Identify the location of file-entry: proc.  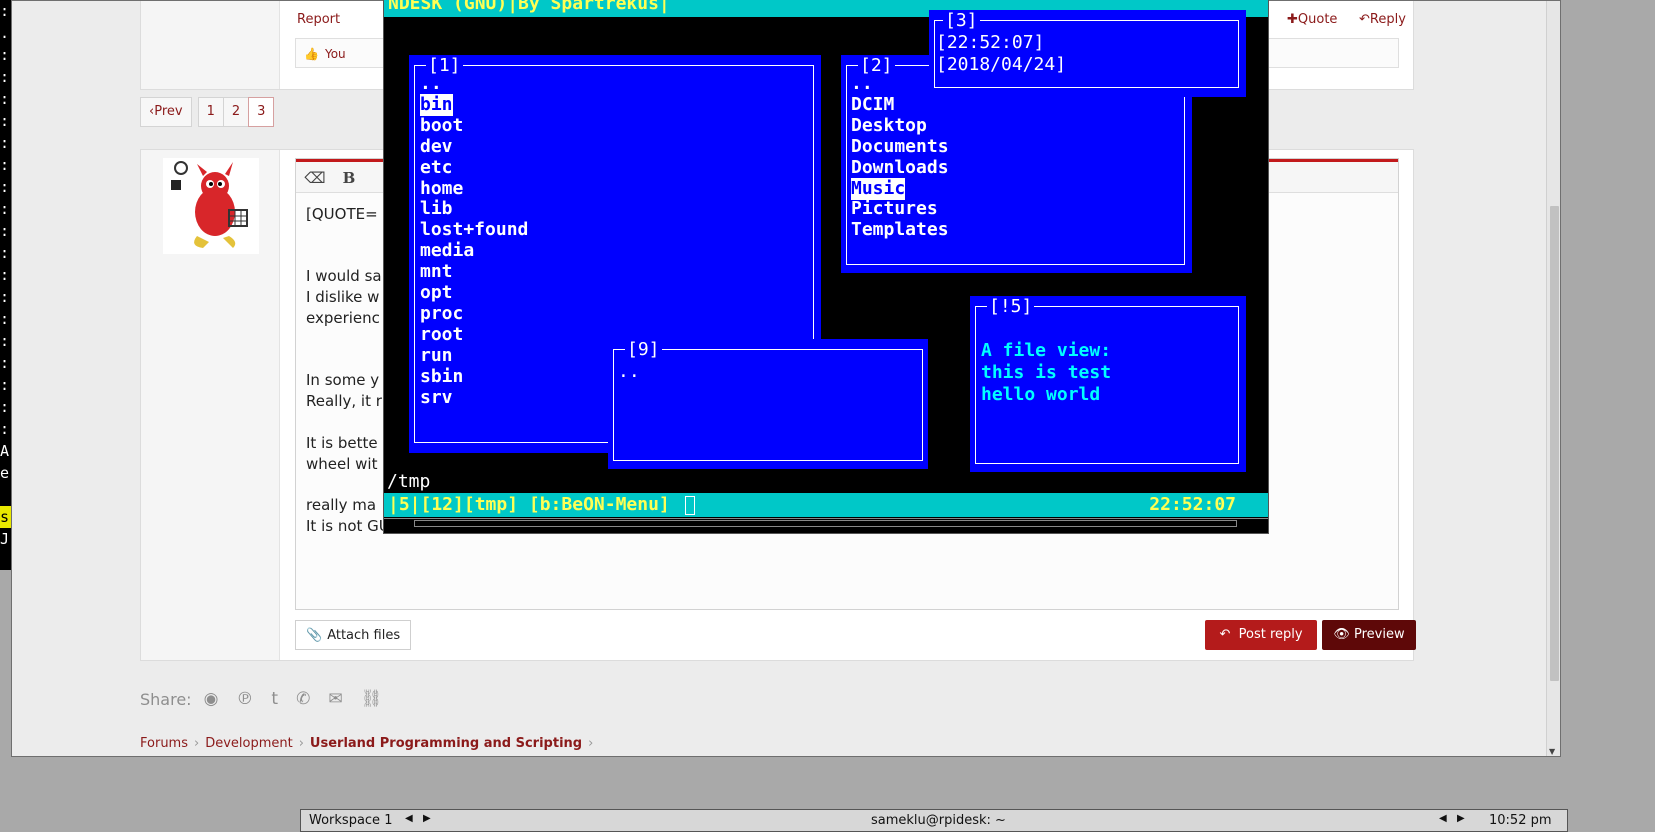
(441, 314).